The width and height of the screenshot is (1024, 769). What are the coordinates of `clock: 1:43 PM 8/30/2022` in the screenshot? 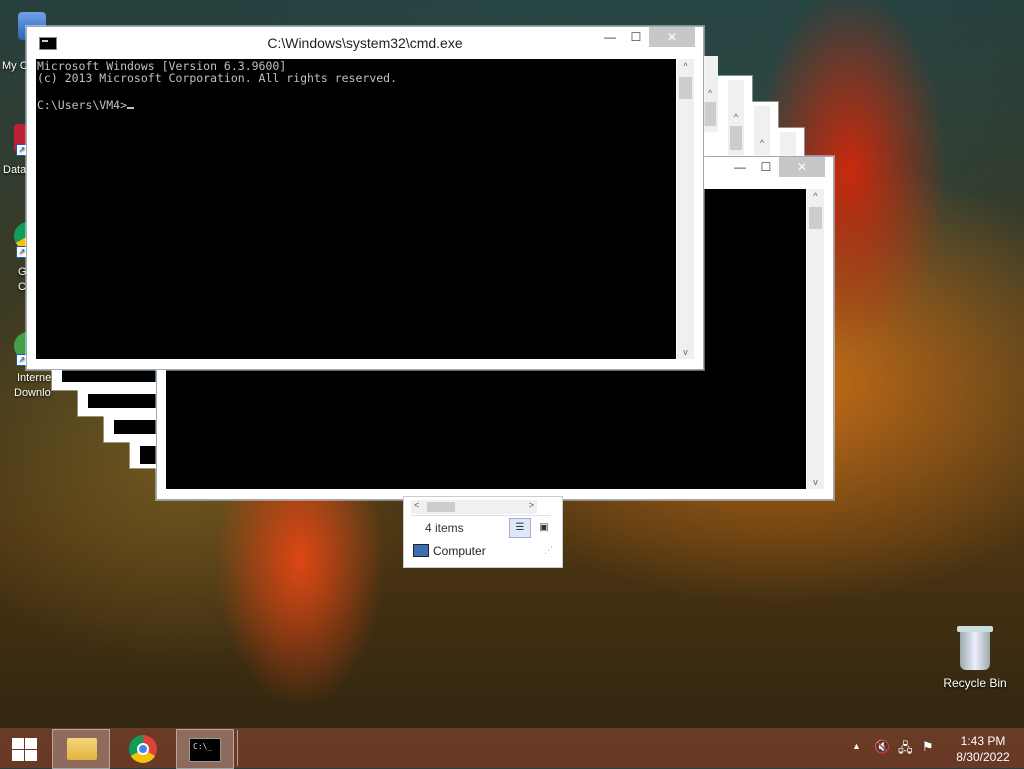 It's located at (983, 749).